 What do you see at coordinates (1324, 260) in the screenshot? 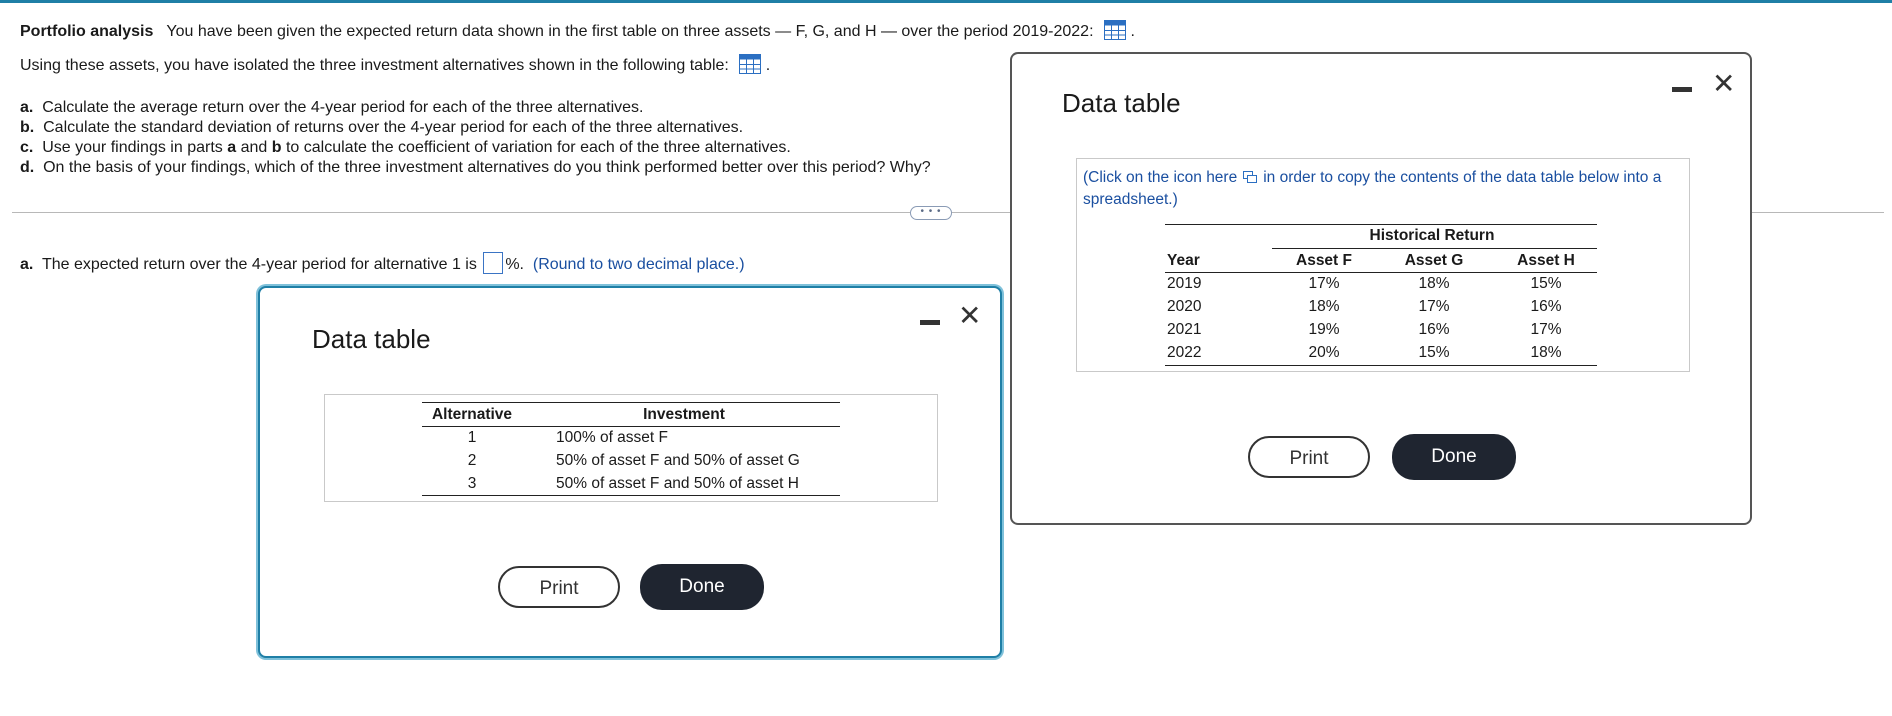
I see `col-header-asset-f: Asset F` at bounding box center [1324, 260].